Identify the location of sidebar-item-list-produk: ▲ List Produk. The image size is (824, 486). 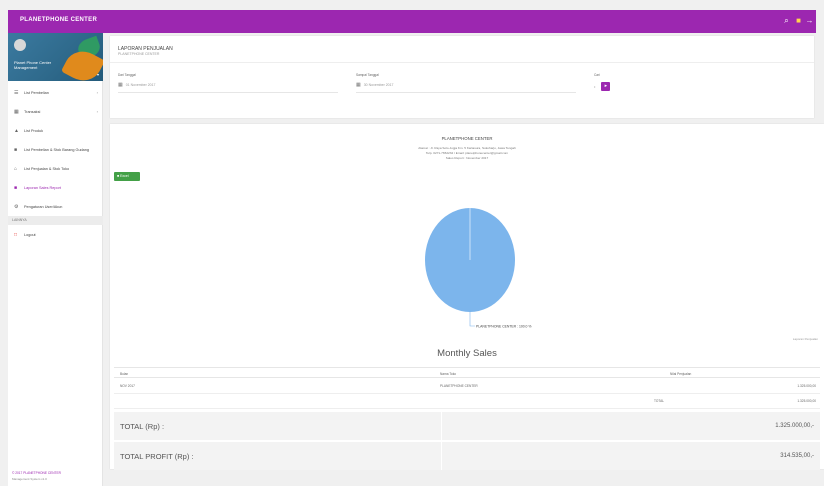
(55, 130).